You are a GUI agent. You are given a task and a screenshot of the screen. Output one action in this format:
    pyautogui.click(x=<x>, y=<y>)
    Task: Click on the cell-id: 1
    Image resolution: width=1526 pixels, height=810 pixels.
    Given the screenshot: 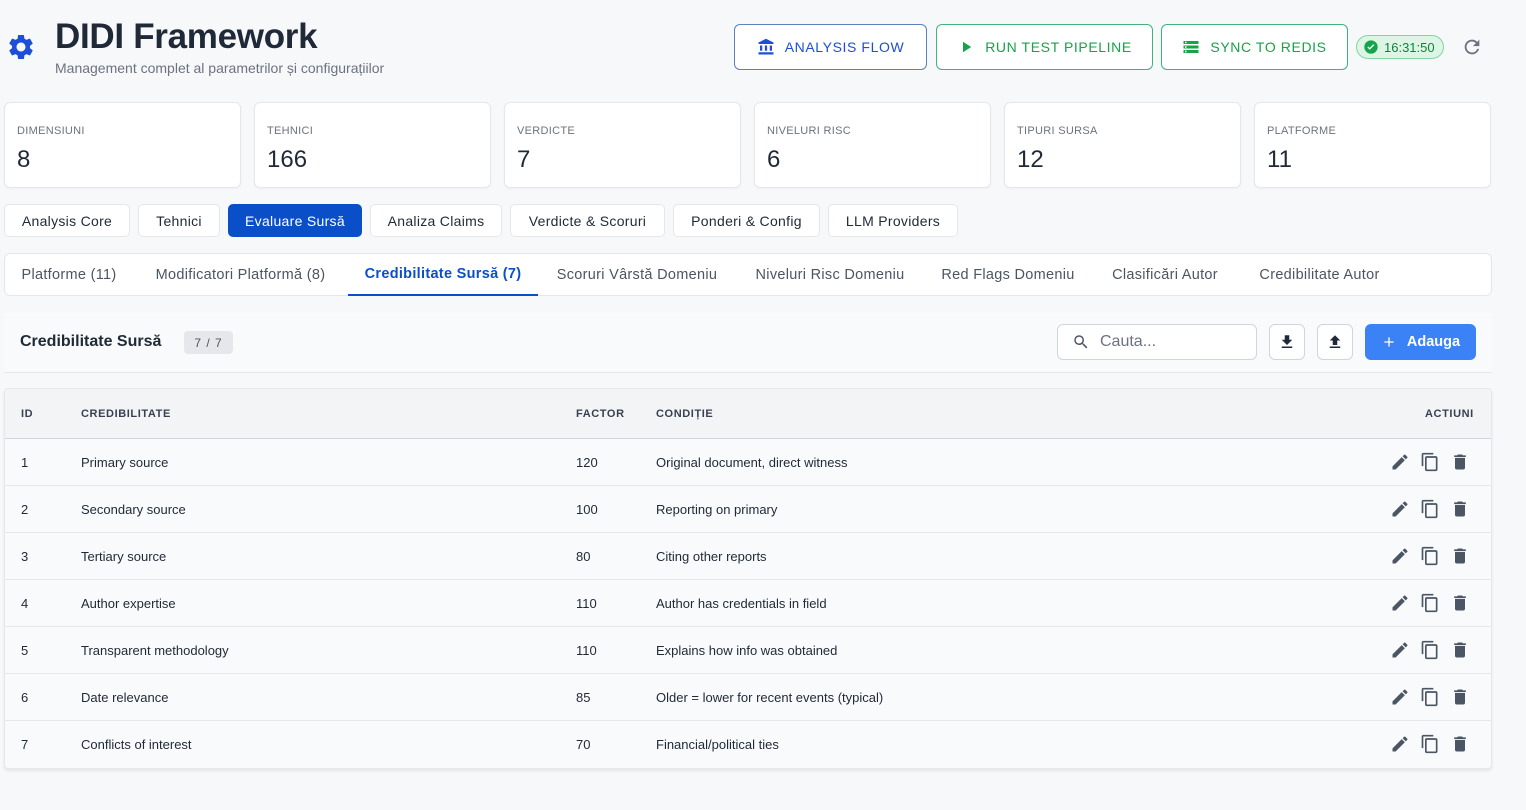 What is the action you would take?
    pyautogui.click(x=25, y=462)
    